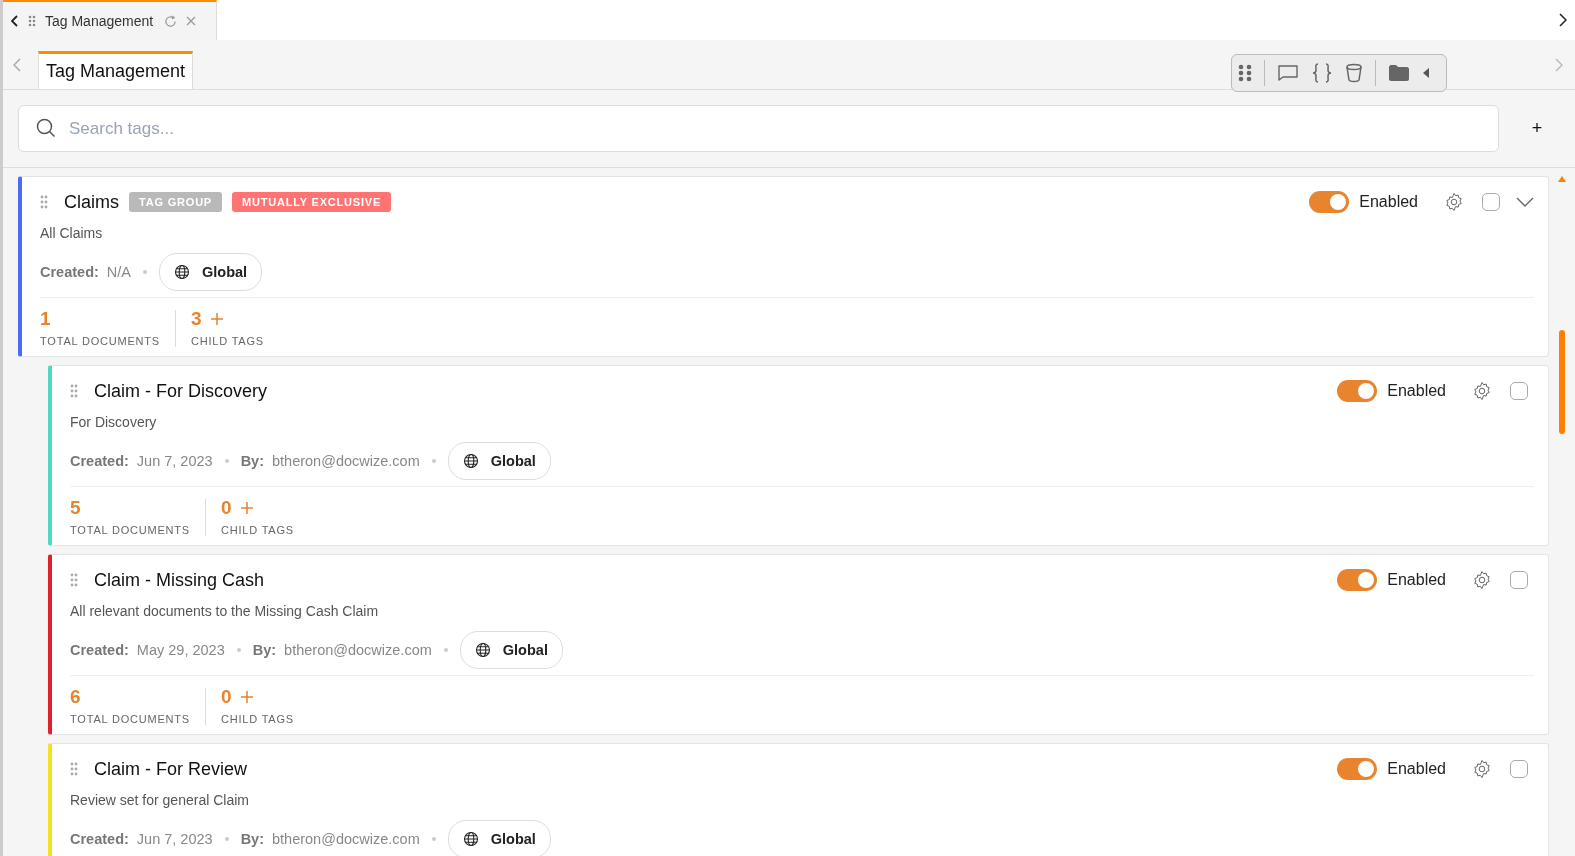 The image size is (1575, 856). I want to click on page-tab: Tag Management, so click(116, 70).